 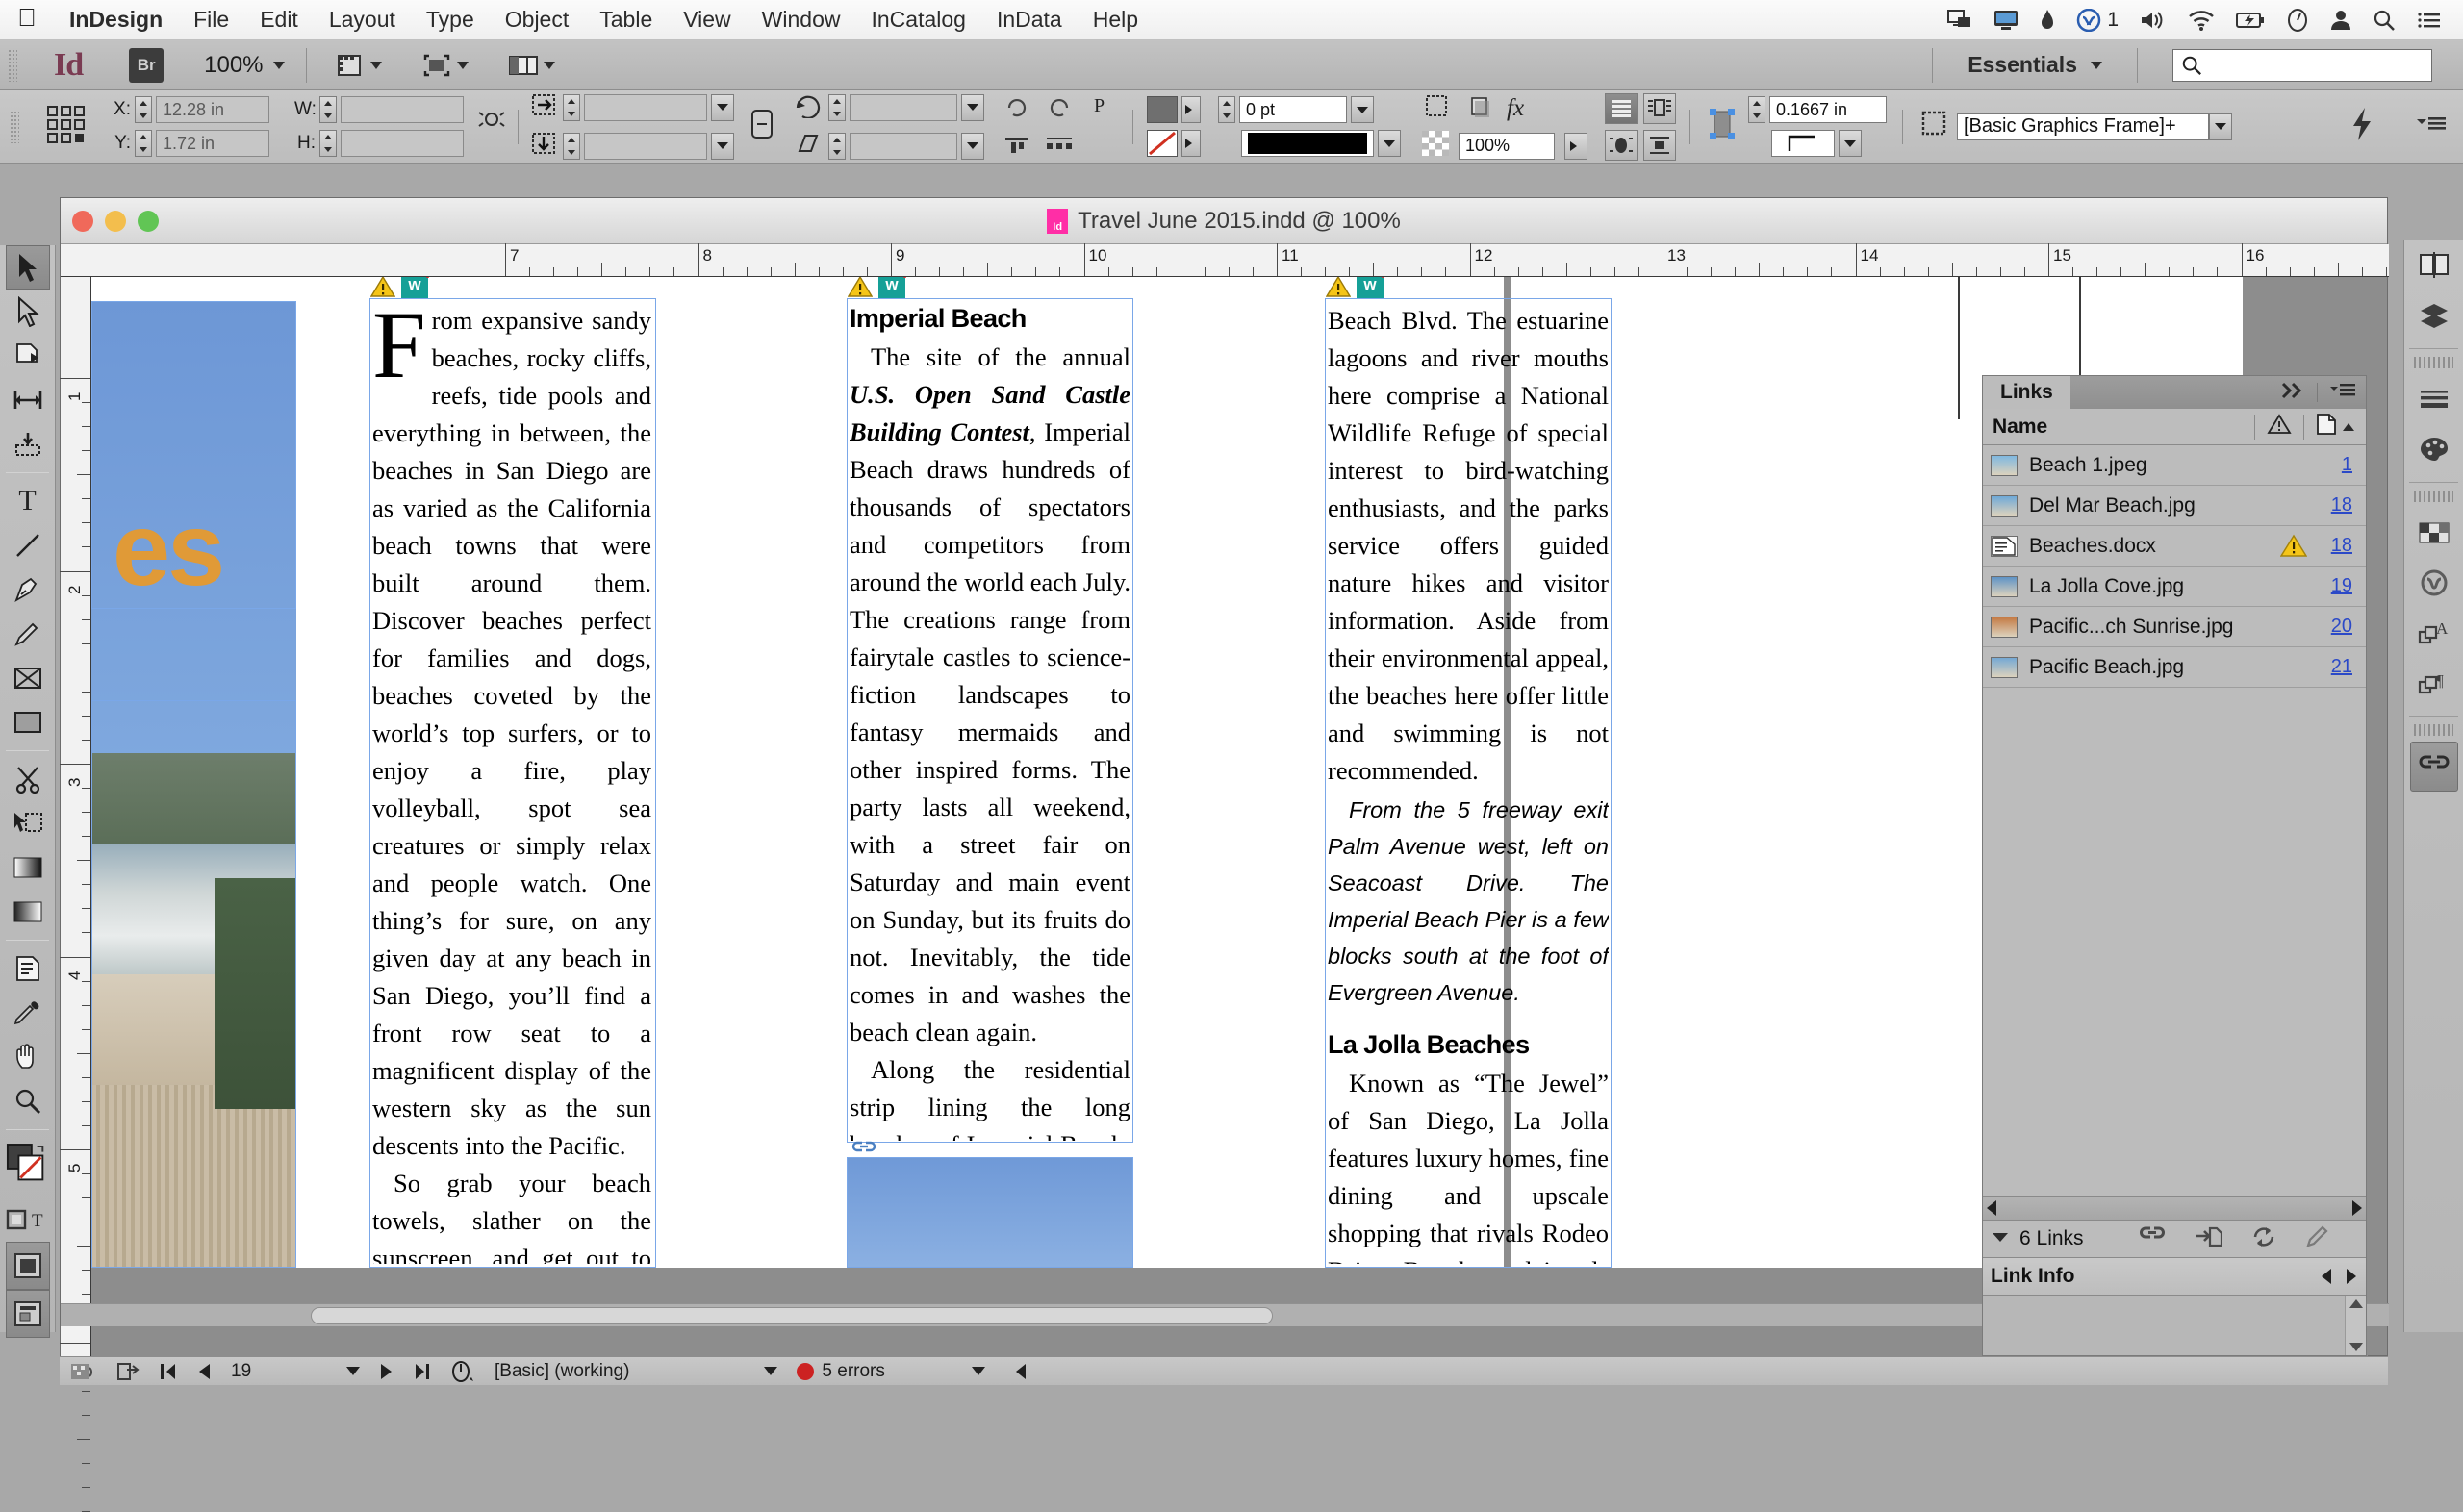 I want to click on shear-dropdown, so click(x=972, y=147).